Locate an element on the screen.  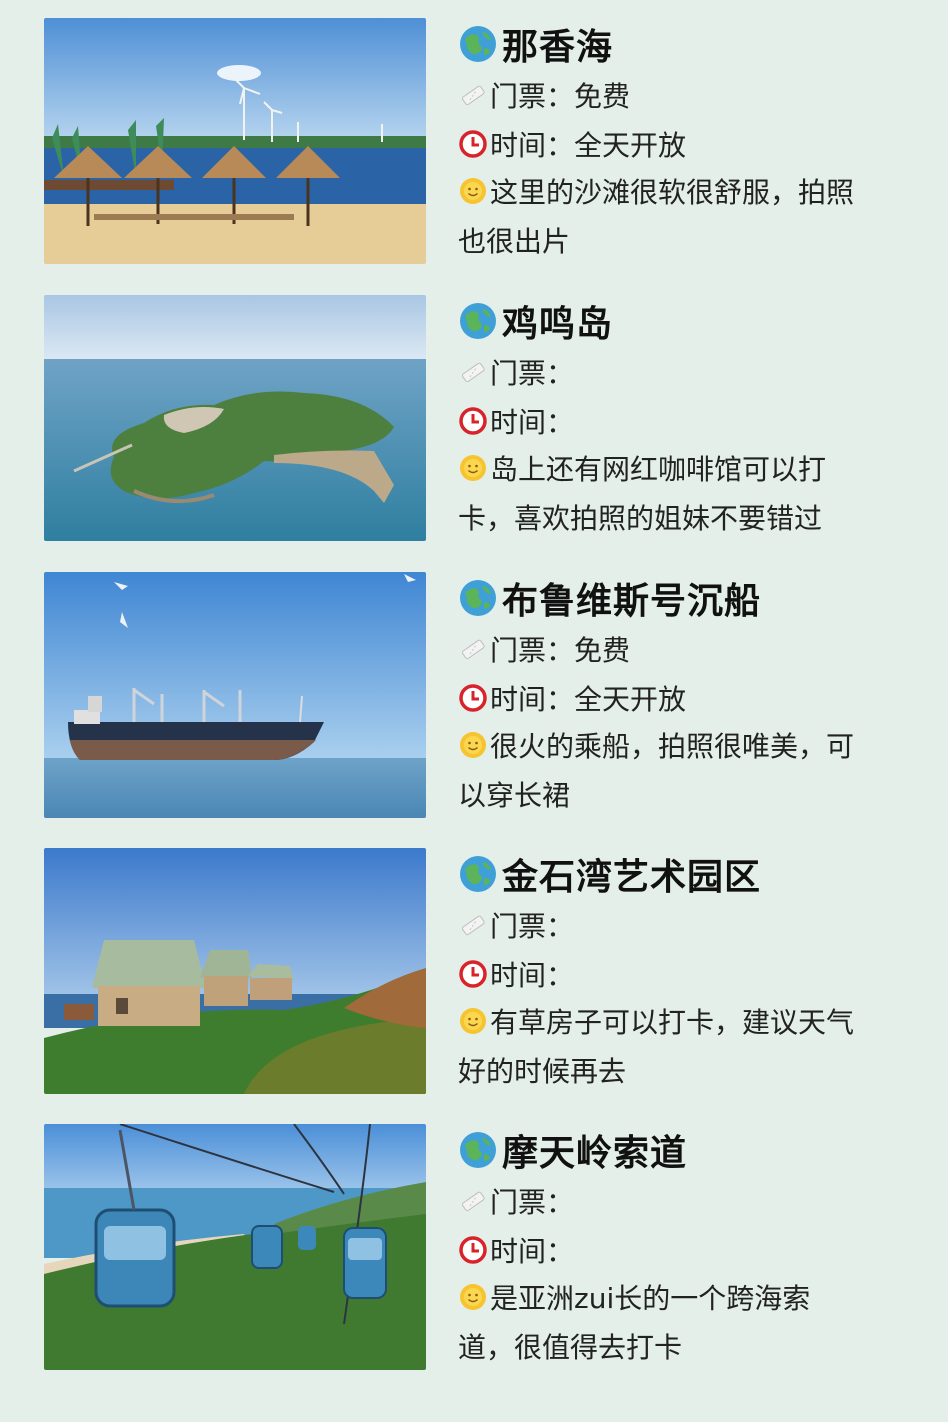
spot-info: 布鲁维斯号沉船 门票： 免费 时间： 全天开放 很火的乘船，拍照很唯美，可 以穿长裙 is located at coordinates (693, 696).